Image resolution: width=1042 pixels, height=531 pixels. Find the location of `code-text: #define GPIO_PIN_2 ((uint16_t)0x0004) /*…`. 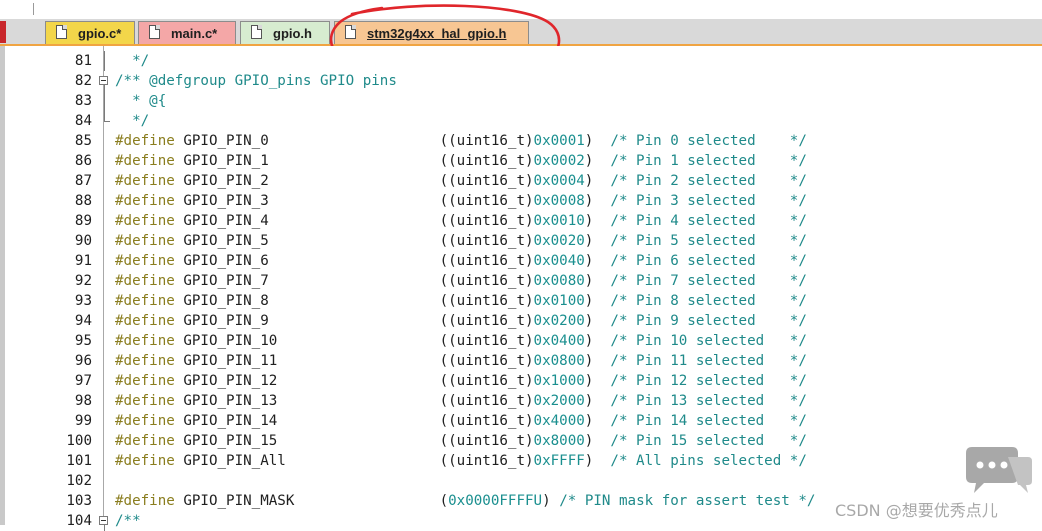

code-text: #define GPIO_PIN_2 ((uint16_t)0x0004) /*… is located at coordinates (461, 181).